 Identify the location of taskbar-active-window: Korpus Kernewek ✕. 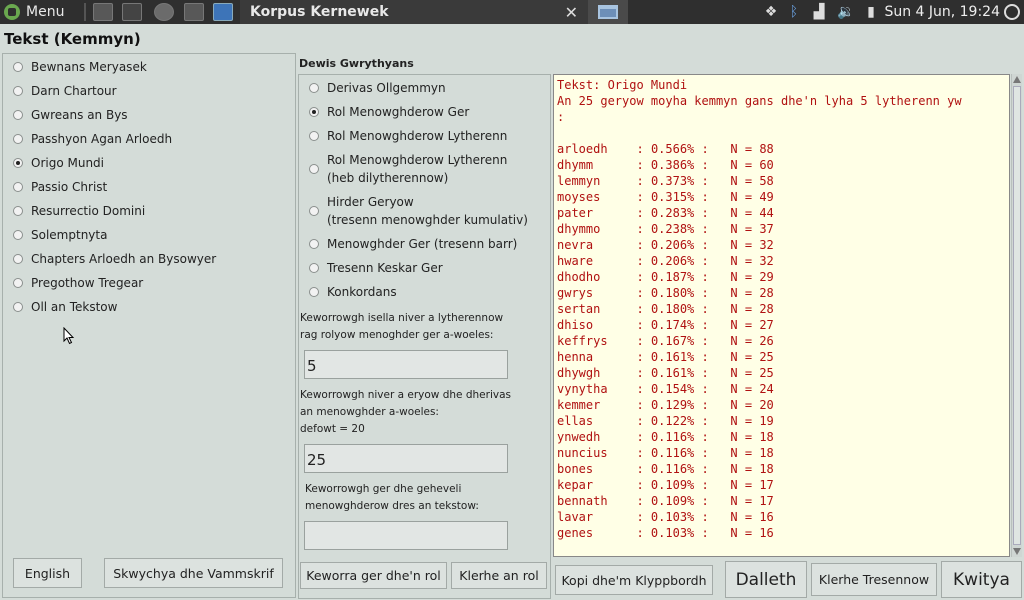
(414, 12).